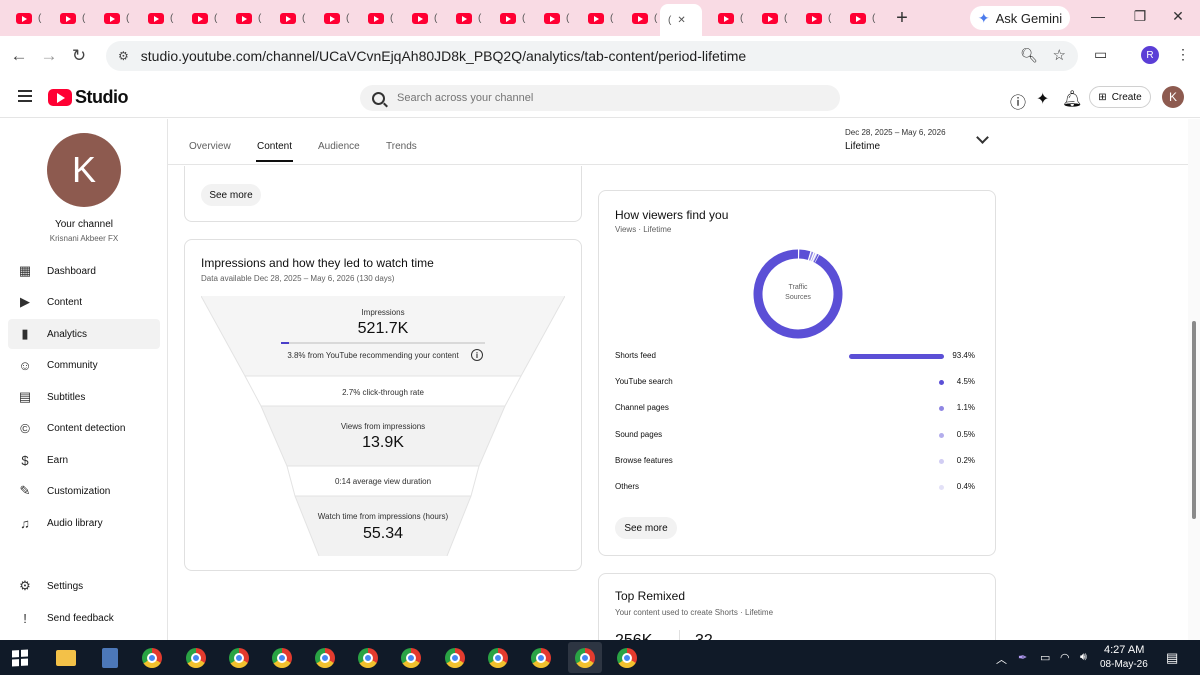  What do you see at coordinates (1042, 99) in the screenshot?
I see `ai-spark-icon: ✦` at bounding box center [1042, 99].